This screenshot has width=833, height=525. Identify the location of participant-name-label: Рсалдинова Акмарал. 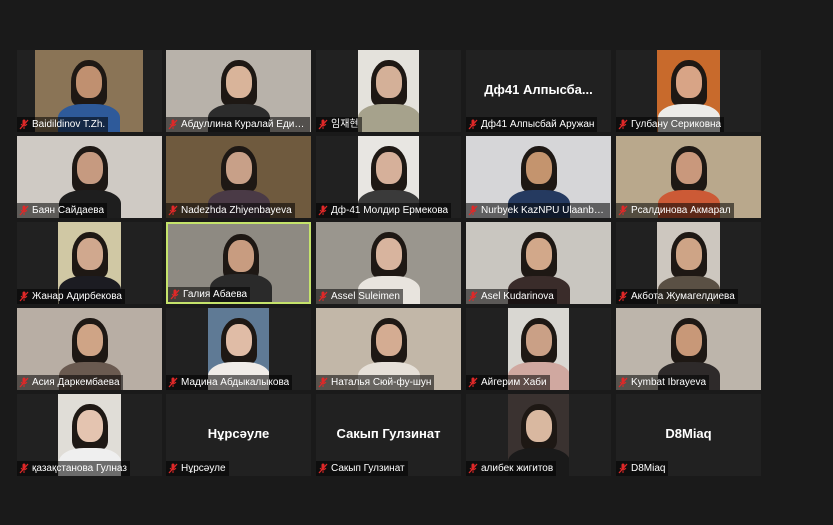
(675, 210).